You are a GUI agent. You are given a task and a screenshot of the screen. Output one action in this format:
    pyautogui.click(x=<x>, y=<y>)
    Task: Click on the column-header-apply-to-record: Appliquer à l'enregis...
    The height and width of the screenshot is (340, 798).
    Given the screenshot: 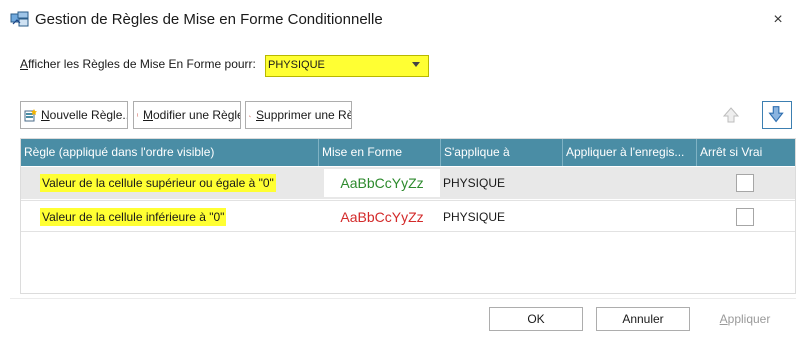 What is the action you would take?
    pyautogui.click(x=630, y=152)
    